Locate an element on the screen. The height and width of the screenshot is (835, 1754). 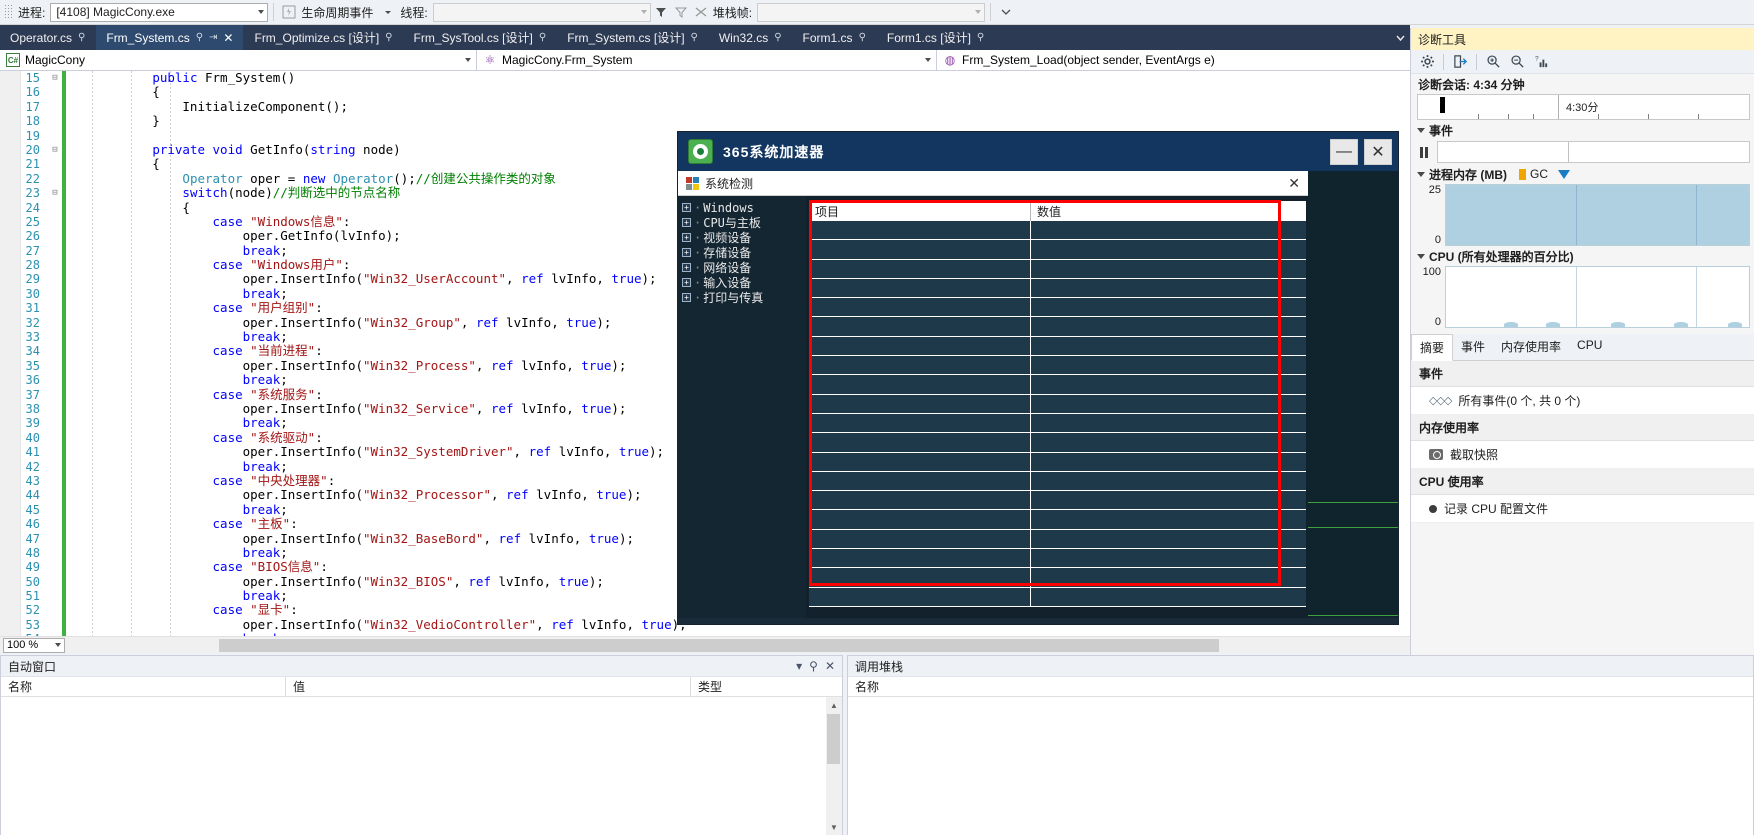
process-memory-section-header: 进程内存 (MB) GC is located at coordinates (1582, 174).